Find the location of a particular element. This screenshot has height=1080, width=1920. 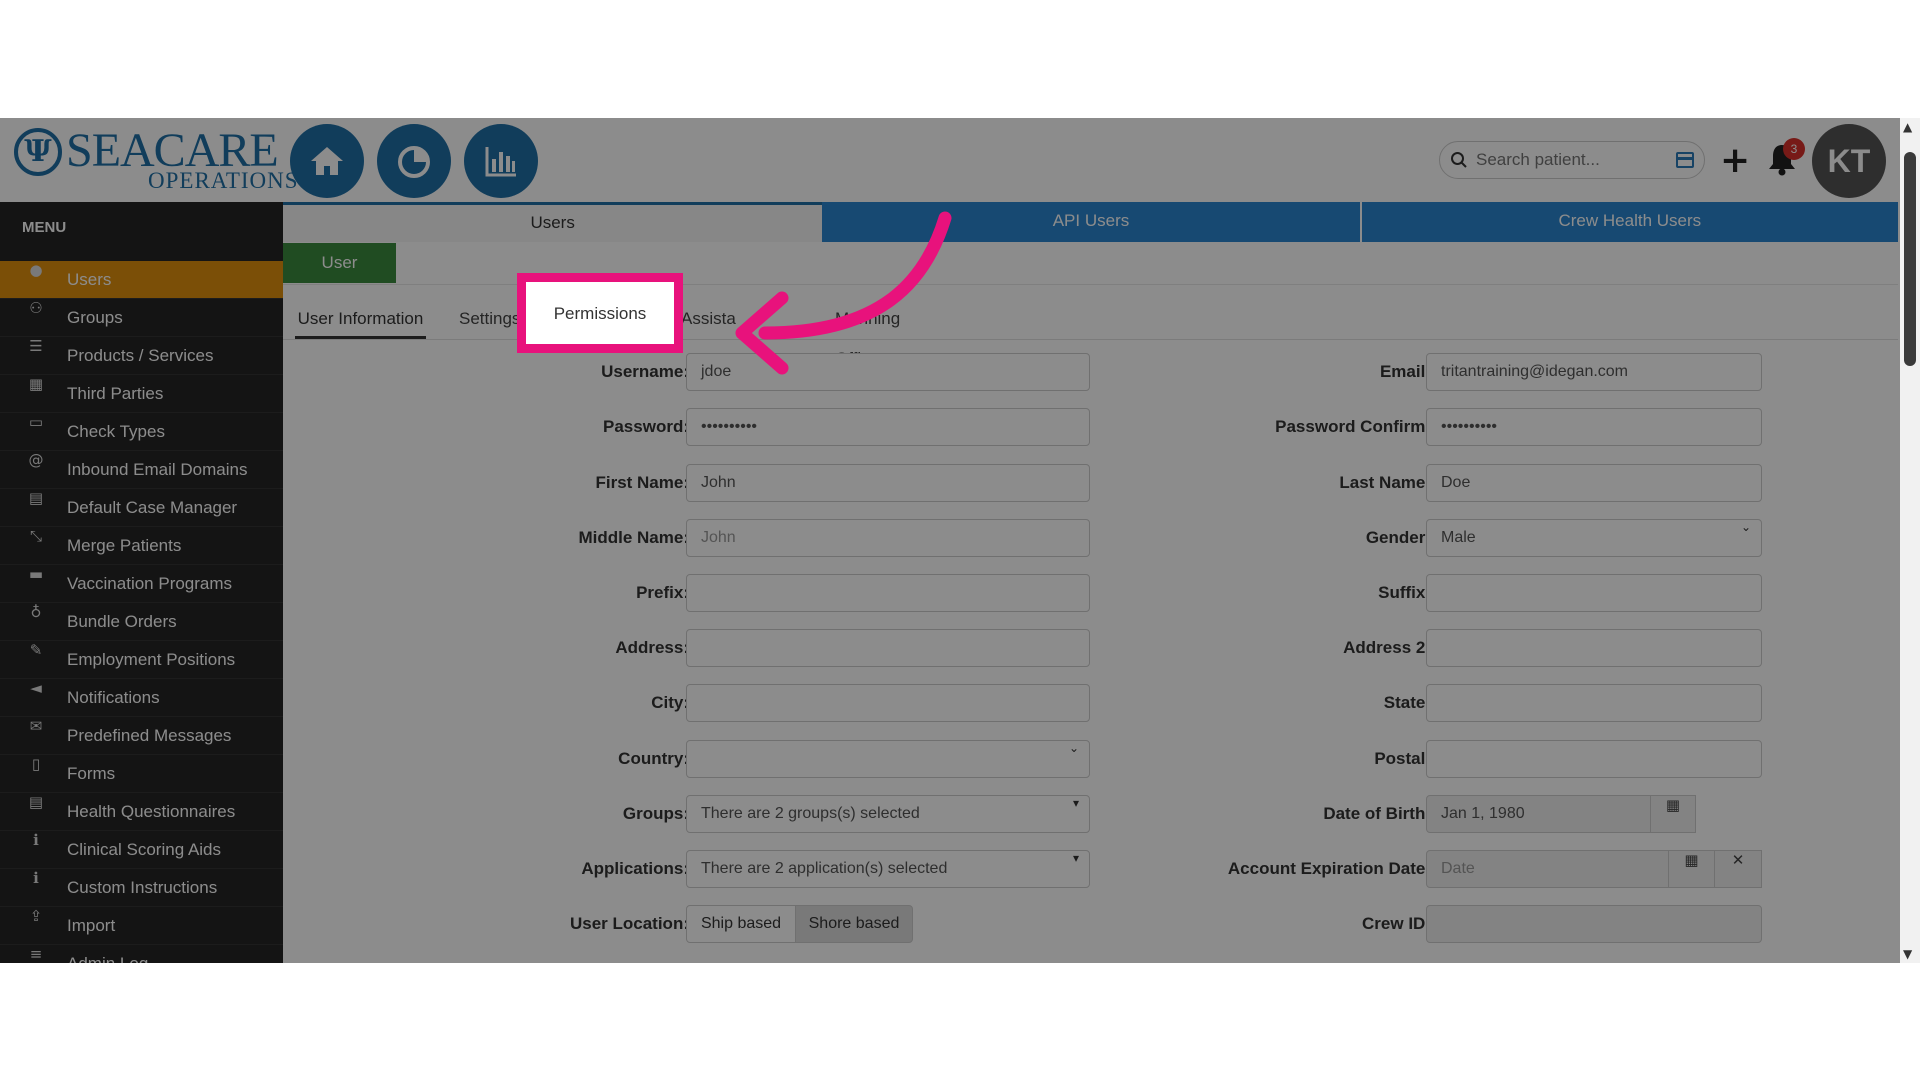

patient-search is located at coordinates (1572, 160).